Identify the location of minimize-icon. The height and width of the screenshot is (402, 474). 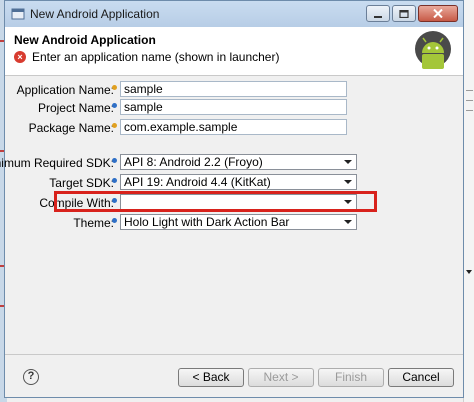
(378, 16).